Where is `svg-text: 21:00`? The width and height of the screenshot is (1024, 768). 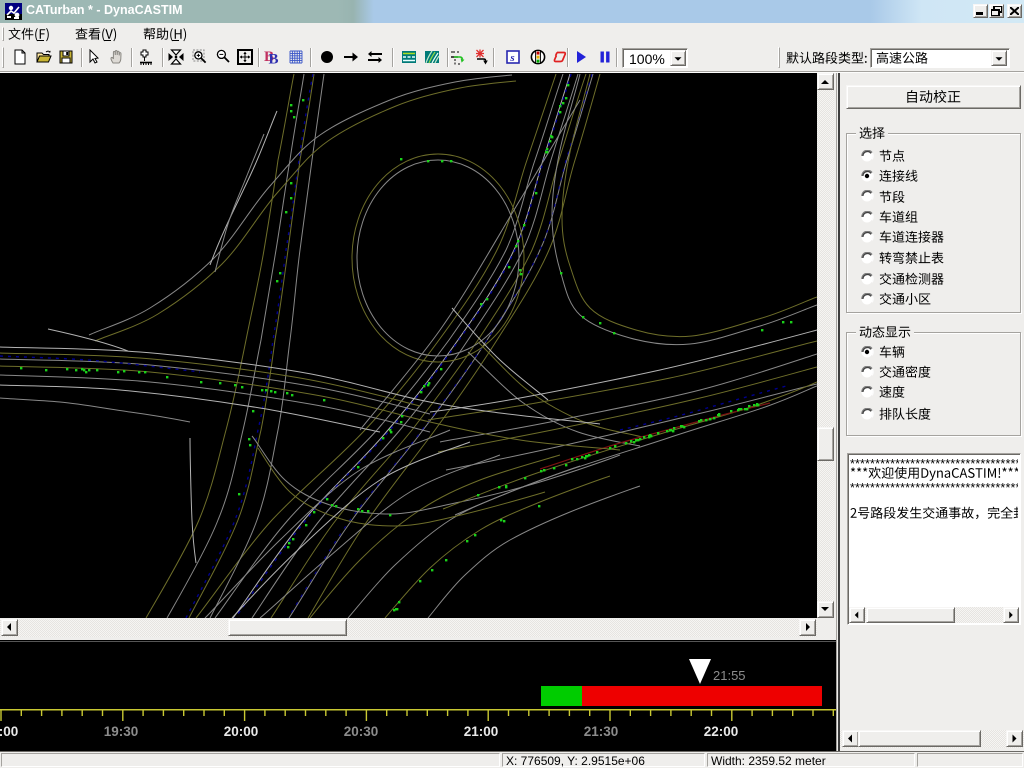 svg-text: 21:00 is located at coordinates (481, 731).